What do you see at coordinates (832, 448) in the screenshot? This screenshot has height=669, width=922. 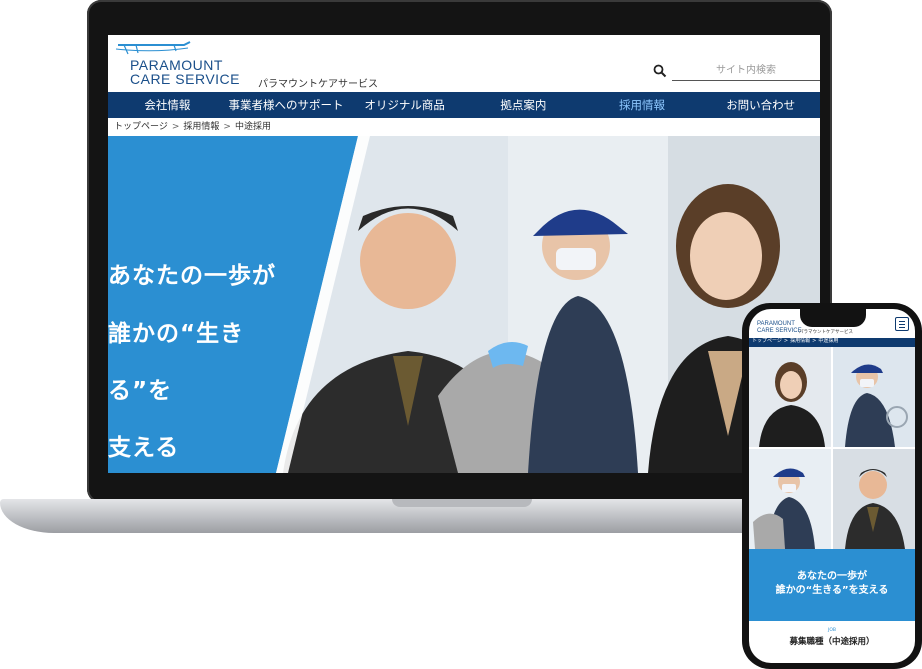 I see `phone-photo-grid` at bounding box center [832, 448].